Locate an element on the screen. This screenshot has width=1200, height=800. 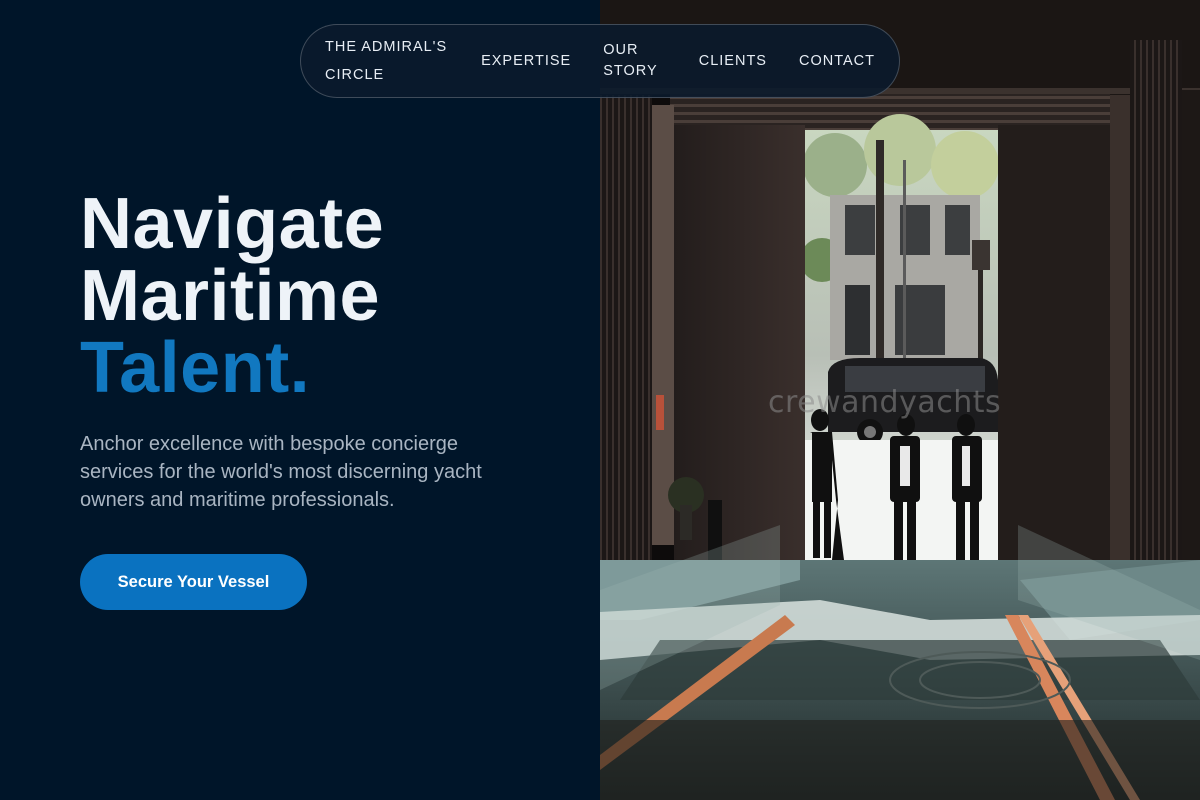
nav-link-contact: CONTACT is located at coordinates (837, 61).